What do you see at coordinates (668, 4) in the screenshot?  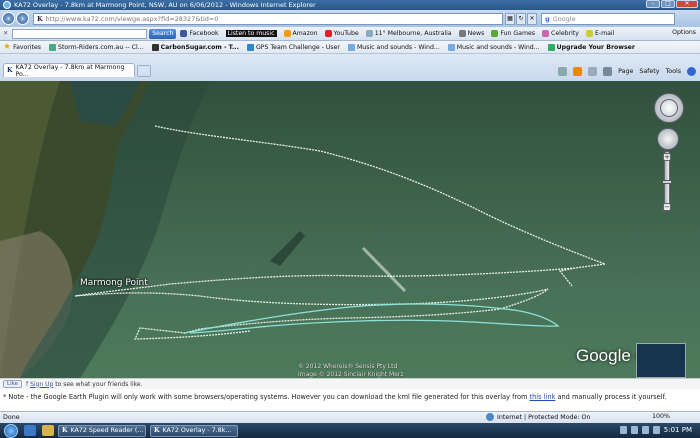 I see `maximize-button: □` at bounding box center [668, 4].